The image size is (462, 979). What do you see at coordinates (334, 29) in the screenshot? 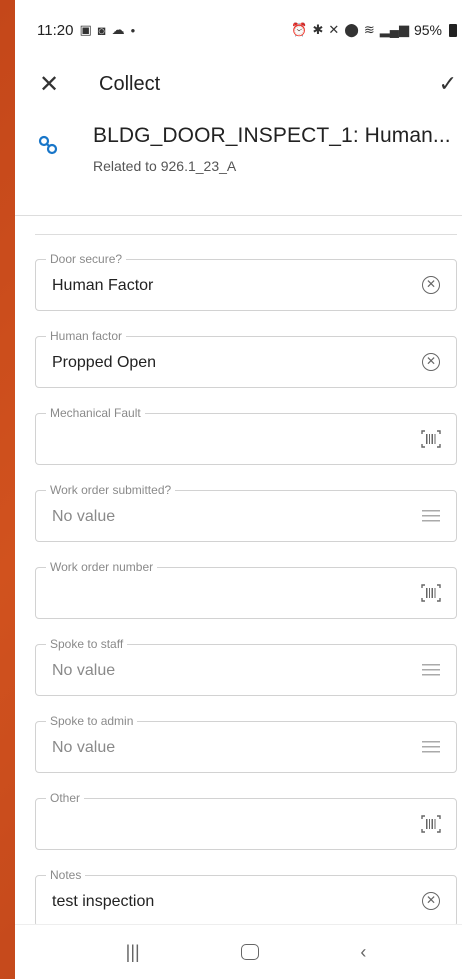
I see `mute-icon: ✕` at bounding box center [334, 29].